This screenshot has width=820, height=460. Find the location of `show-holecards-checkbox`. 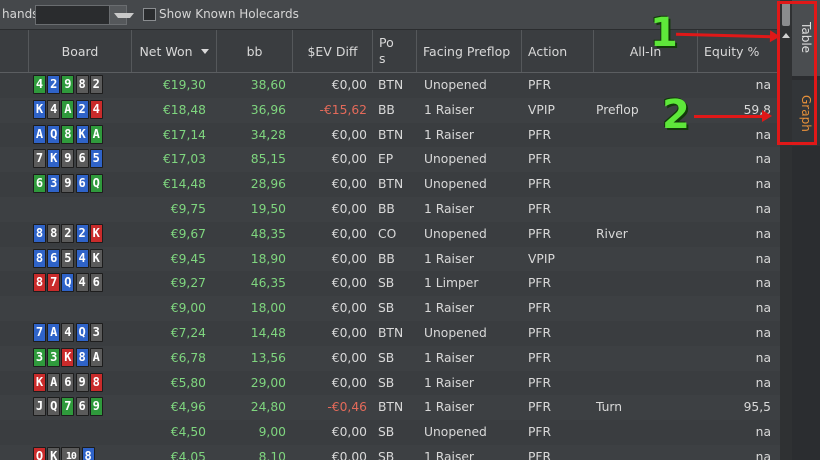

show-holecards-checkbox is located at coordinates (149, 14).